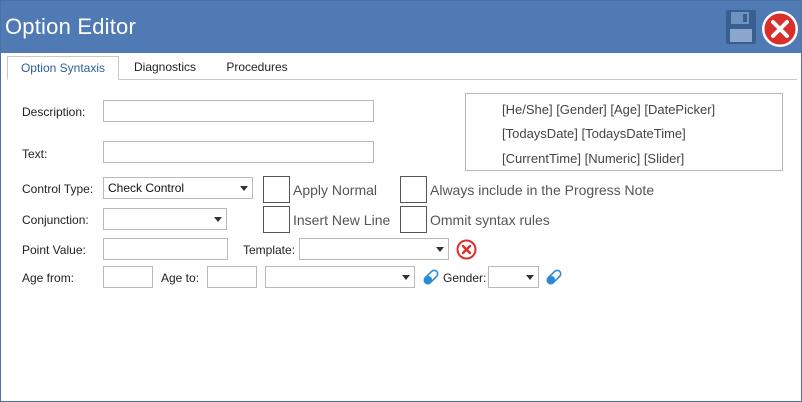 This screenshot has width=802, height=402. What do you see at coordinates (276, 219) in the screenshot?
I see `insert-new-line-checkbox` at bounding box center [276, 219].